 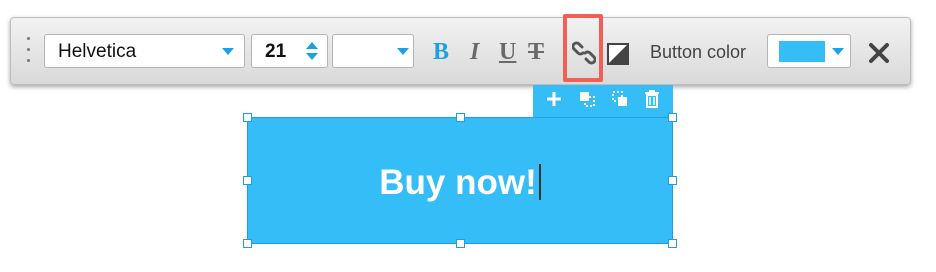 What do you see at coordinates (247, 180) in the screenshot?
I see `resize-handle-left` at bounding box center [247, 180].